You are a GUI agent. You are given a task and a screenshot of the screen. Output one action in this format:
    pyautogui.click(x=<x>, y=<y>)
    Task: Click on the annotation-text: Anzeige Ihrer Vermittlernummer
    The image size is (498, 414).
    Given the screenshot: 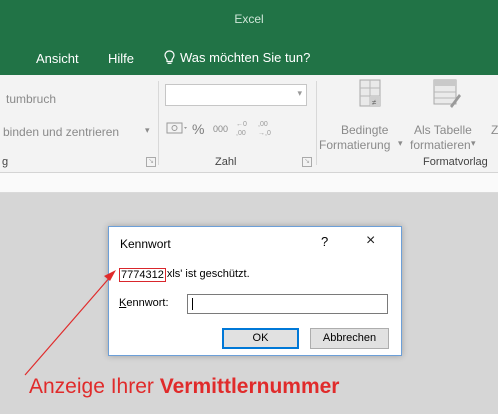 What is the action you would take?
    pyautogui.click(x=184, y=387)
    